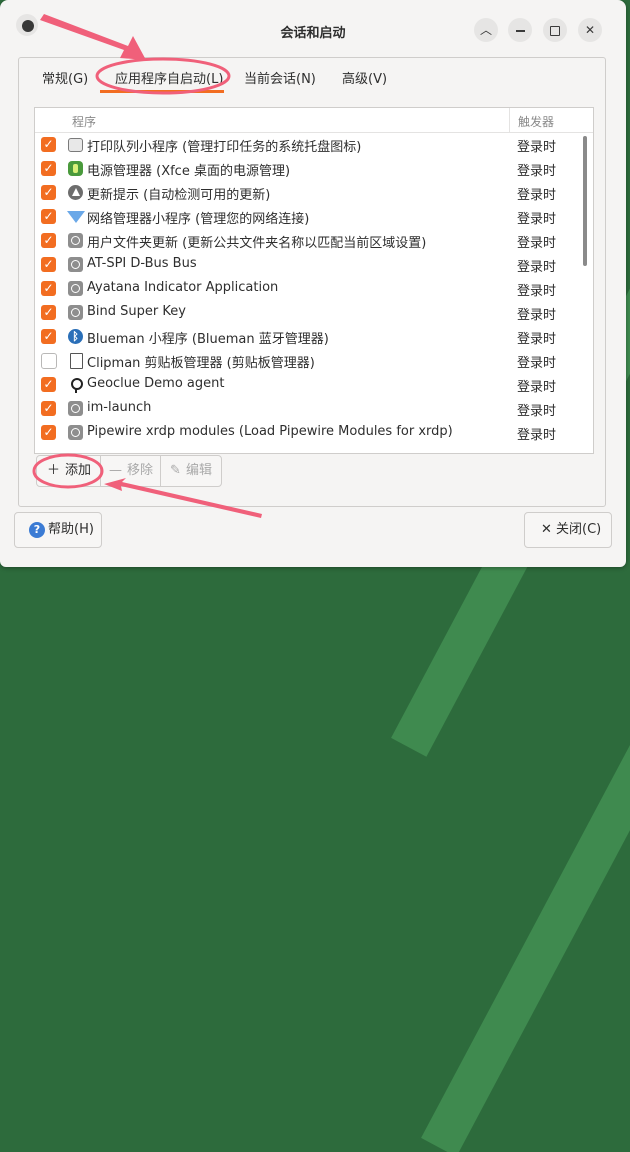 Image resolution: width=630 pixels, height=1152 pixels. Describe the element at coordinates (84, 121) in the screenshot. I see `column-header-program: 程序` at that location.